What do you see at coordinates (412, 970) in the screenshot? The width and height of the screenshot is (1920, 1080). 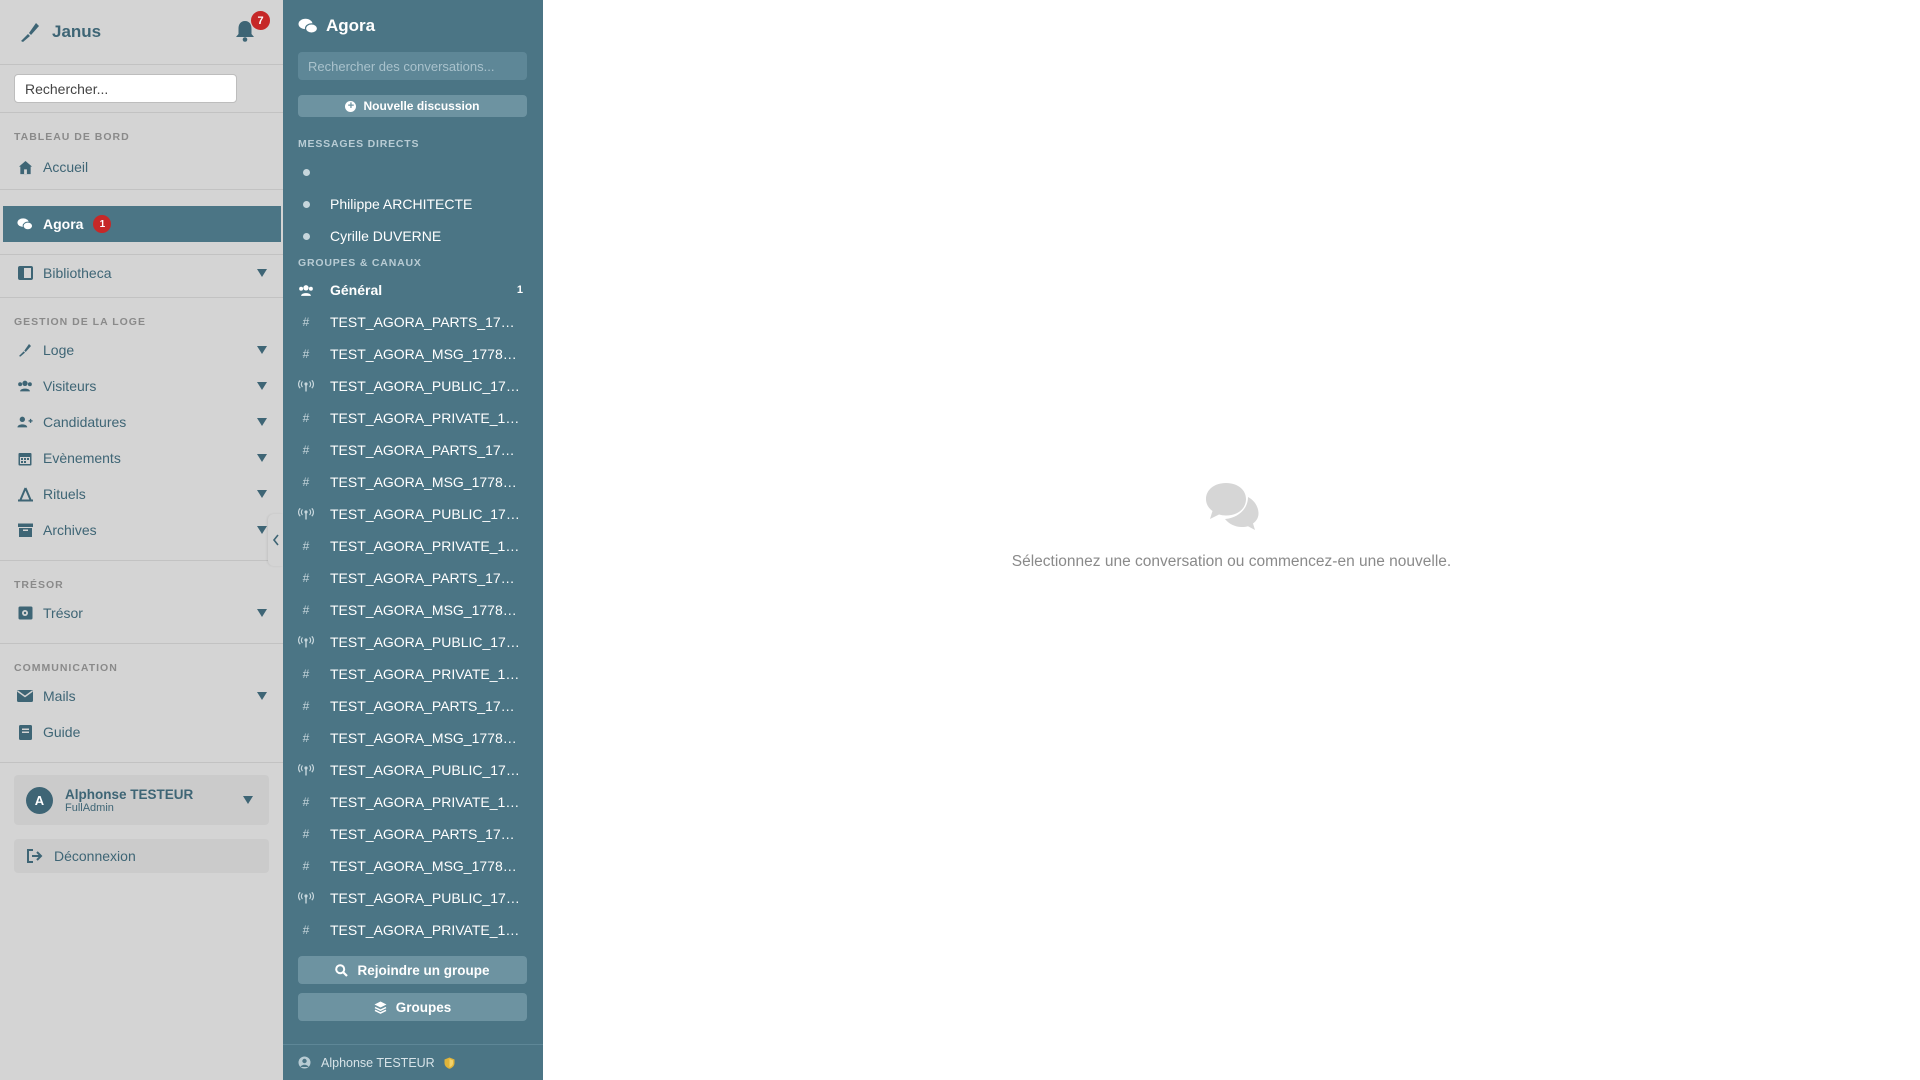 I see `join-group-button: Rejoindre un groupe` at bounding box center [412, 970].